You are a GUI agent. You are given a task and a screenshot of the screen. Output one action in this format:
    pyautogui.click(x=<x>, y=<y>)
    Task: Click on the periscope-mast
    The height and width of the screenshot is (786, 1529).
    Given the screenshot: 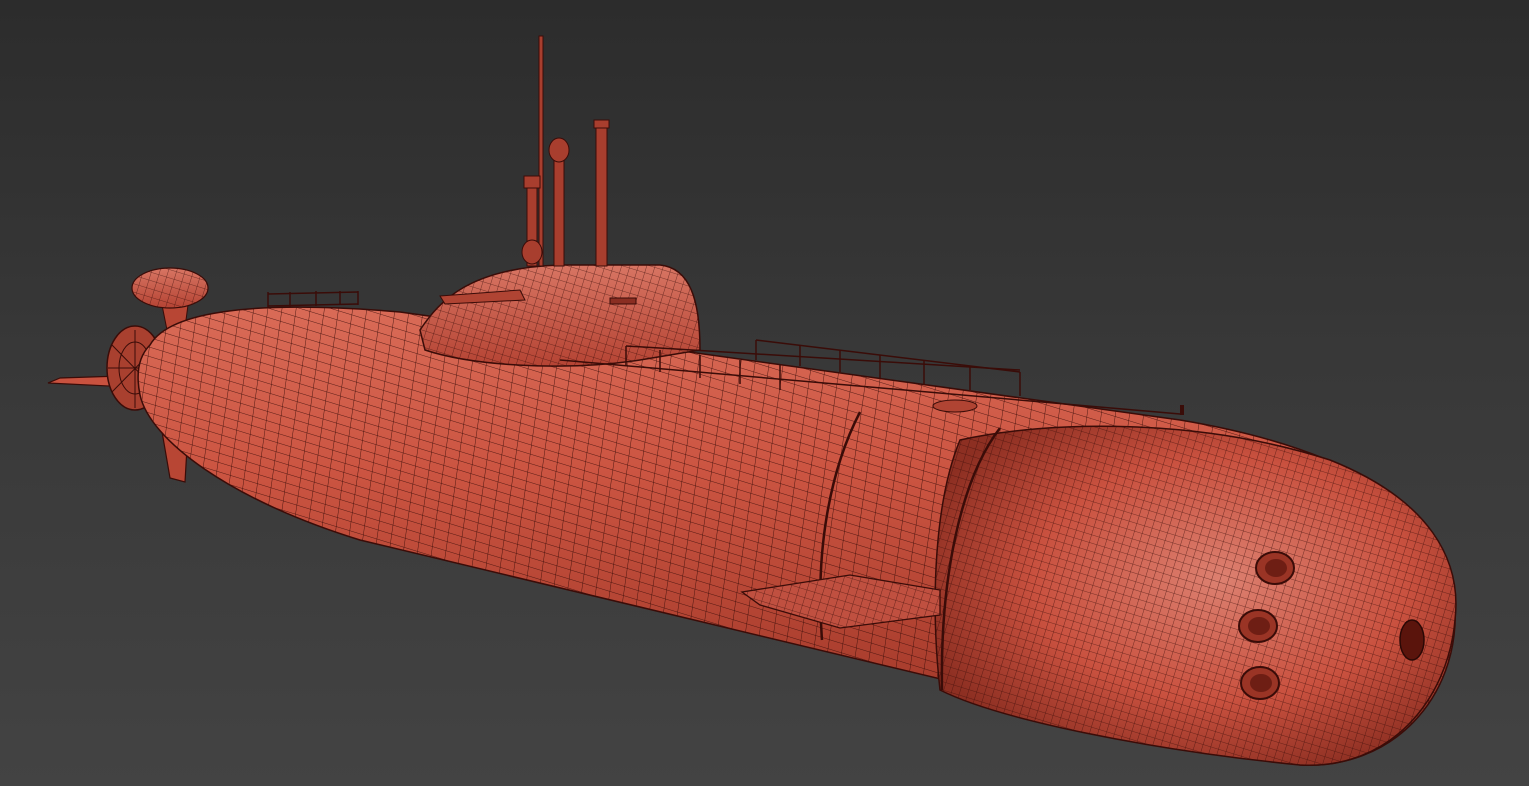 What is the action you would take?
    pyautogui.click(x=559, y=208)
    